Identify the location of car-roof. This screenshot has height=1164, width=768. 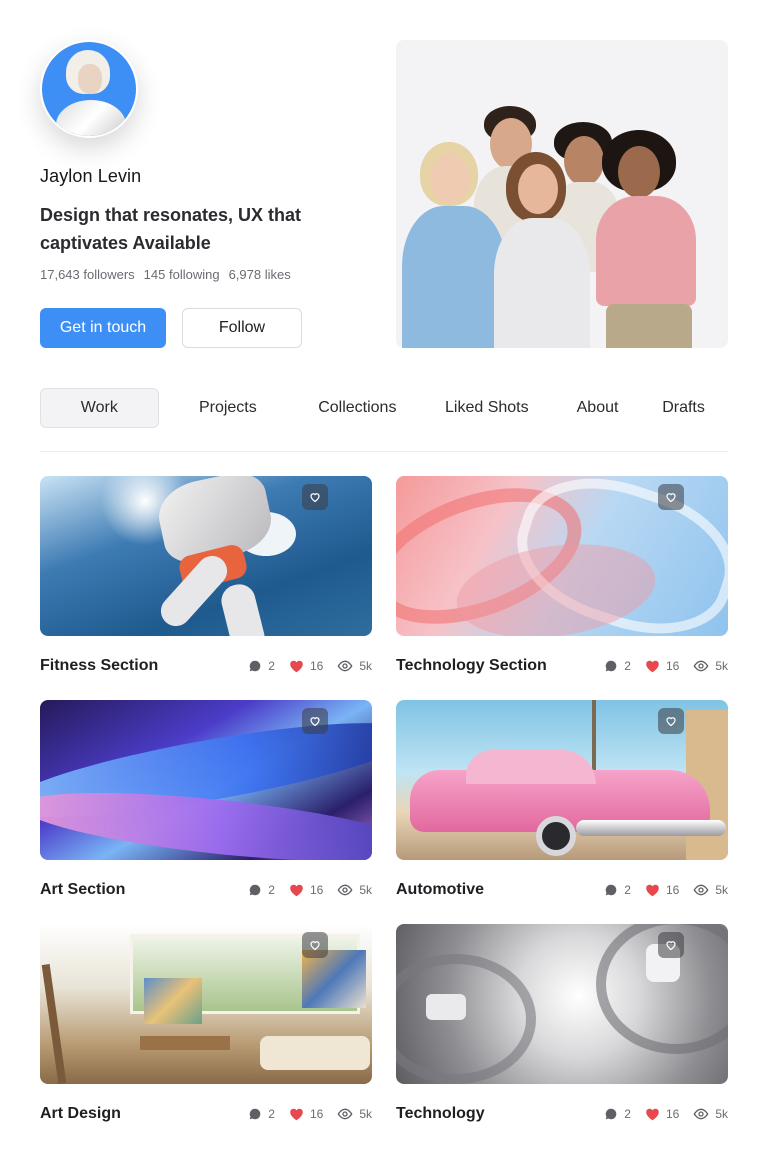
(531, 767).